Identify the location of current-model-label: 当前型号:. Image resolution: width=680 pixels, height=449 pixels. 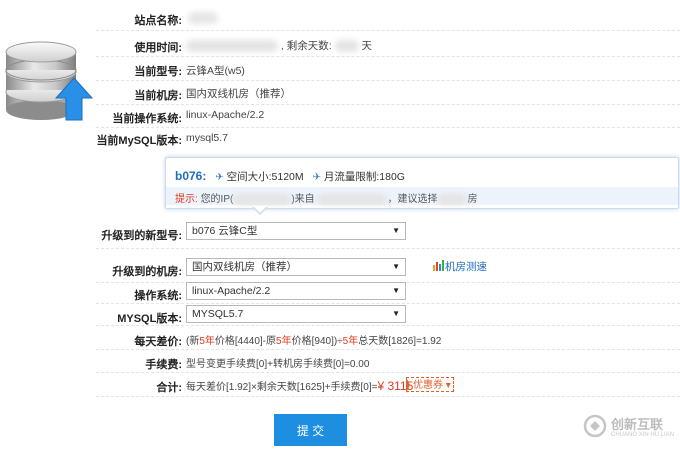
(158, 72).